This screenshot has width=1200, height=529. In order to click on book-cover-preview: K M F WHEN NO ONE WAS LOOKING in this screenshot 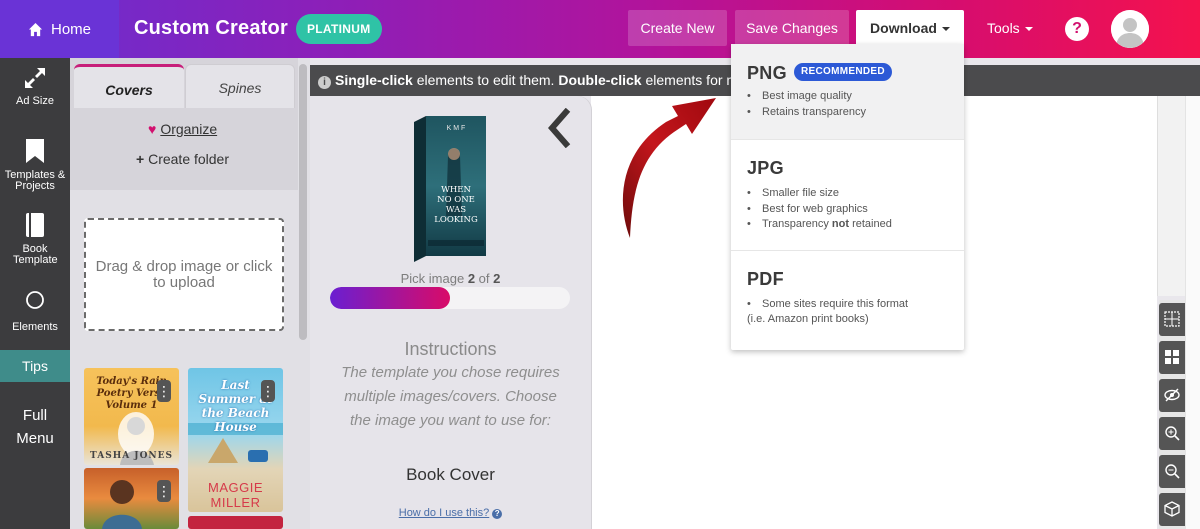, I will do `click(450, 189)`.